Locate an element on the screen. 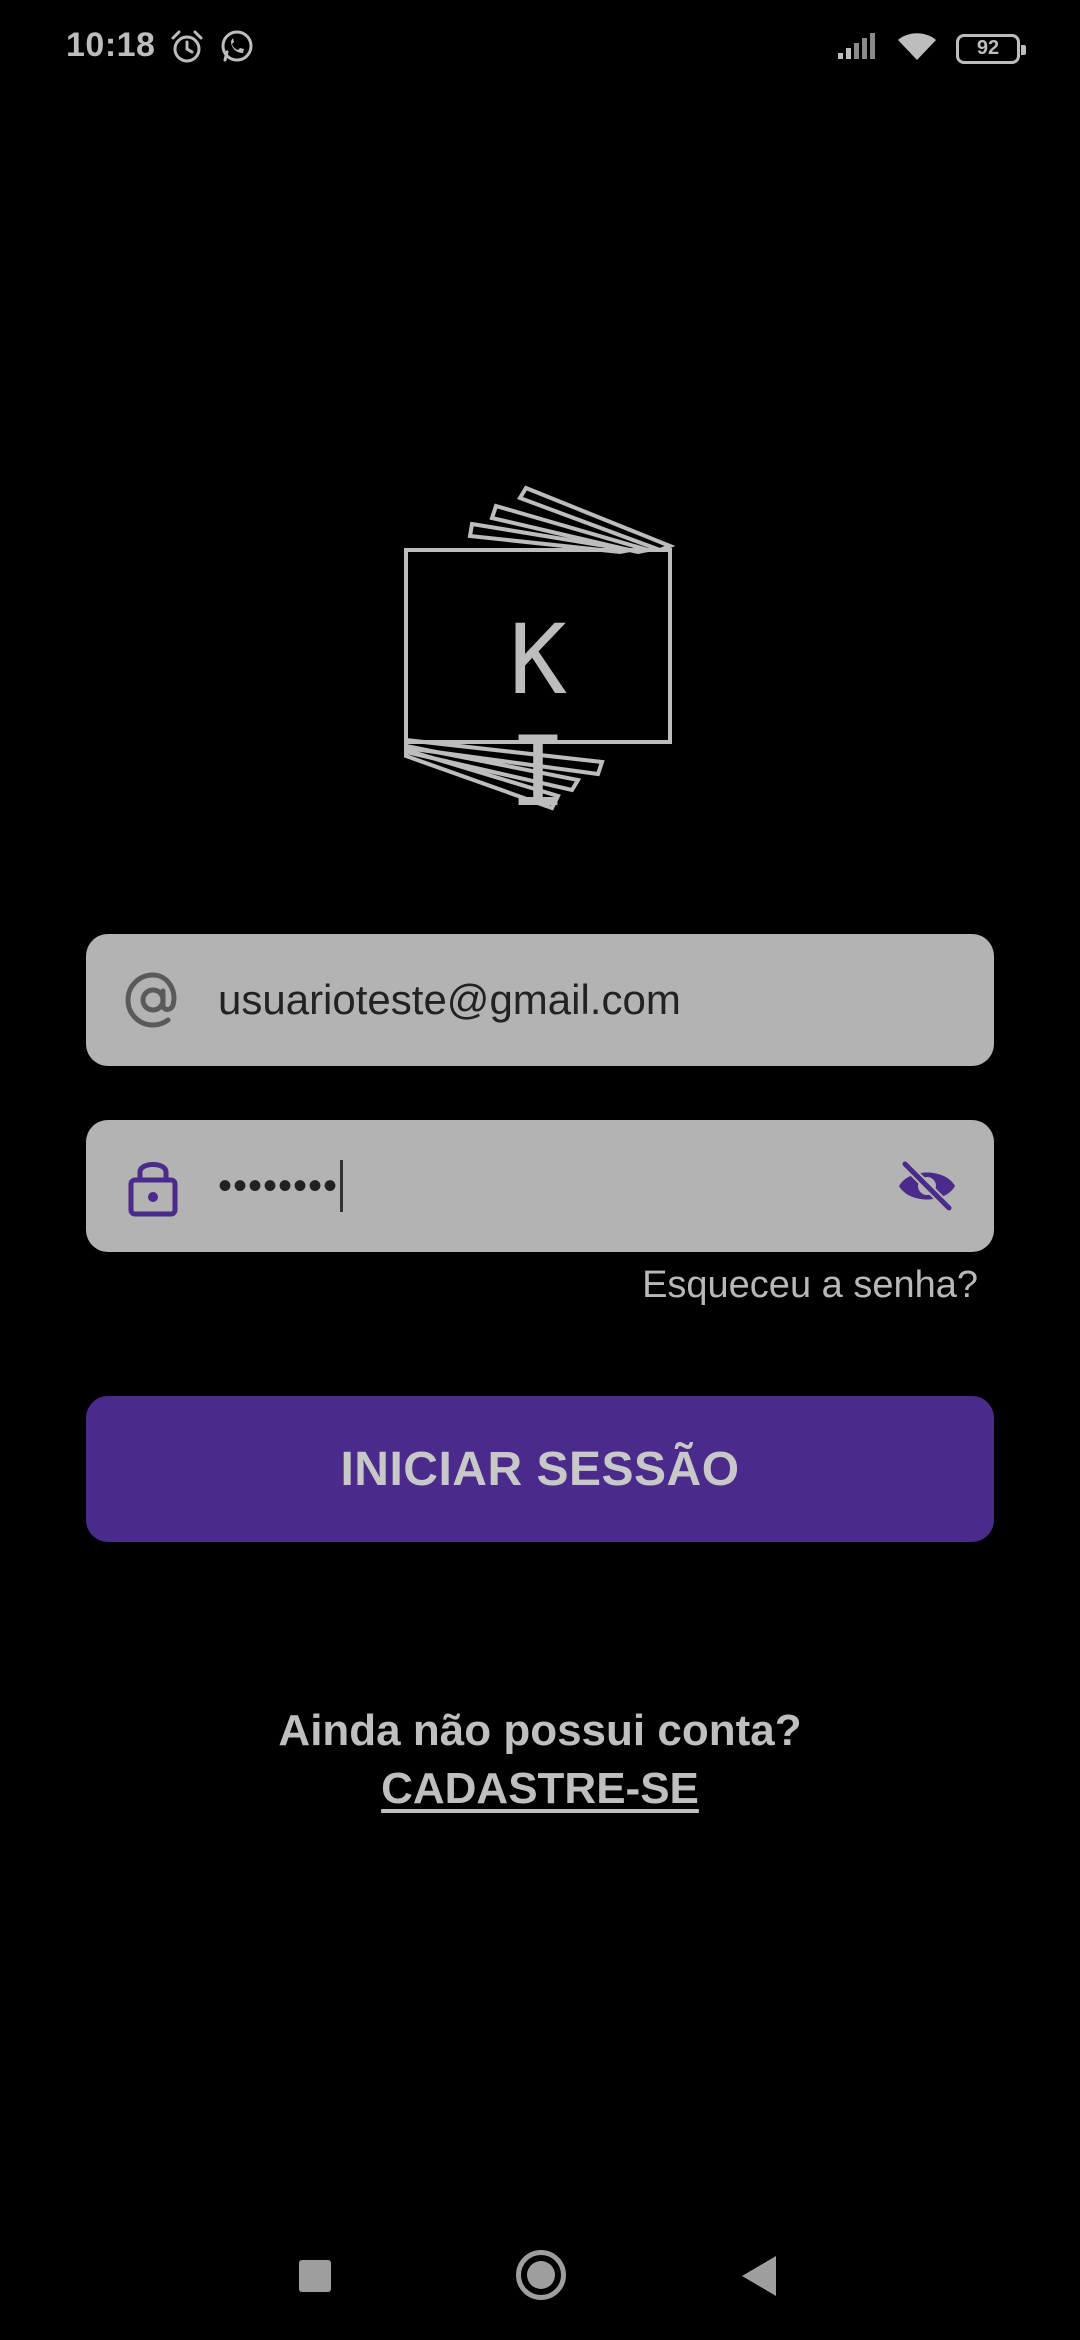 Image resolution: width=1080 pixels, height=2340 pixels. password-input: •••••••• is located at coordinates (281, 1186).